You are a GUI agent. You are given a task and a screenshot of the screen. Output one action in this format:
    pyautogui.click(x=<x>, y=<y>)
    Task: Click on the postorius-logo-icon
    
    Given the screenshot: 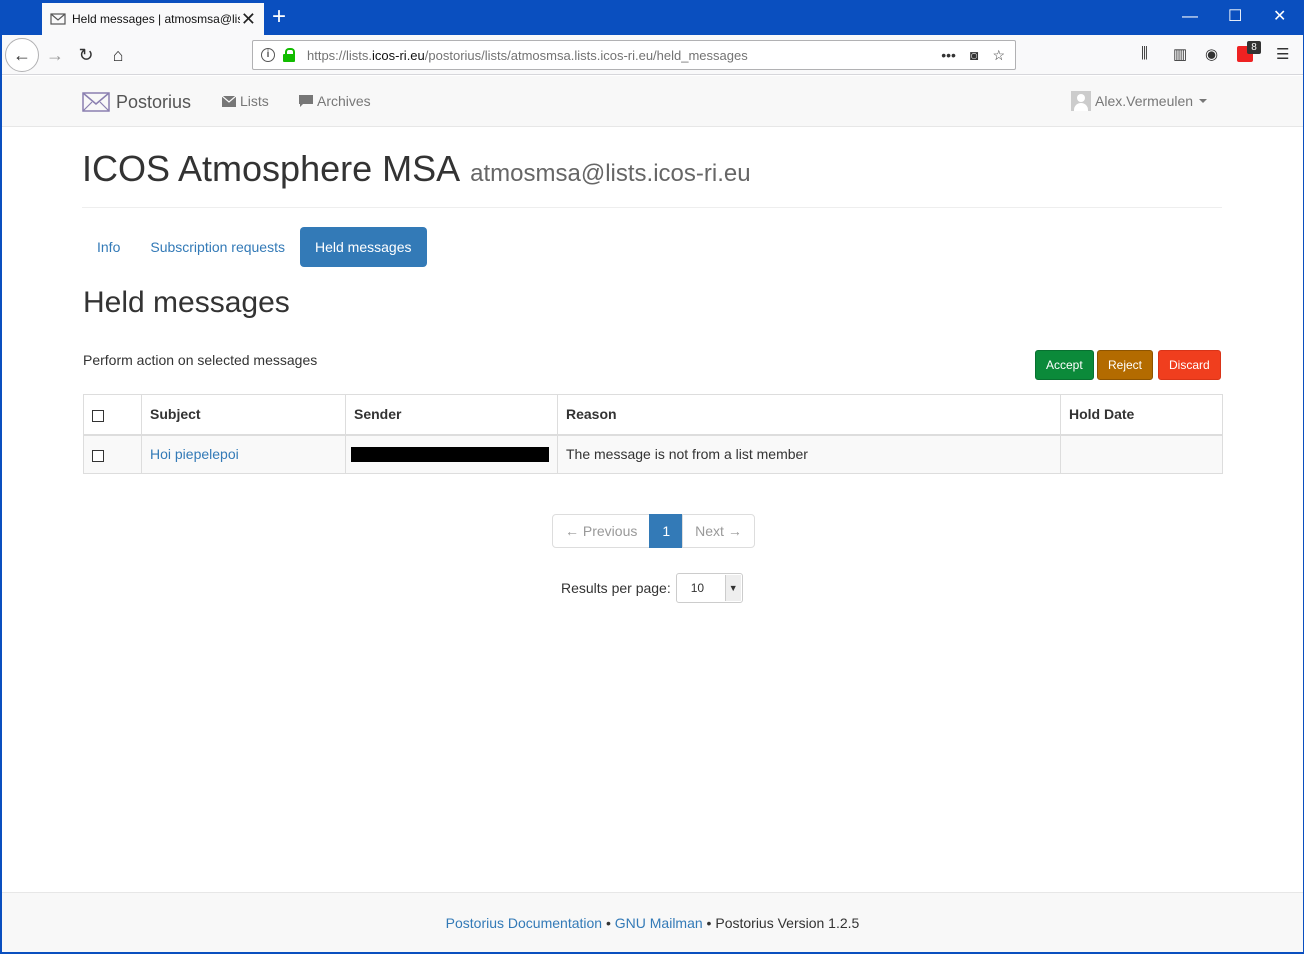 What is the action you would take?
    pyautogui.click(x=96, y=102)
    